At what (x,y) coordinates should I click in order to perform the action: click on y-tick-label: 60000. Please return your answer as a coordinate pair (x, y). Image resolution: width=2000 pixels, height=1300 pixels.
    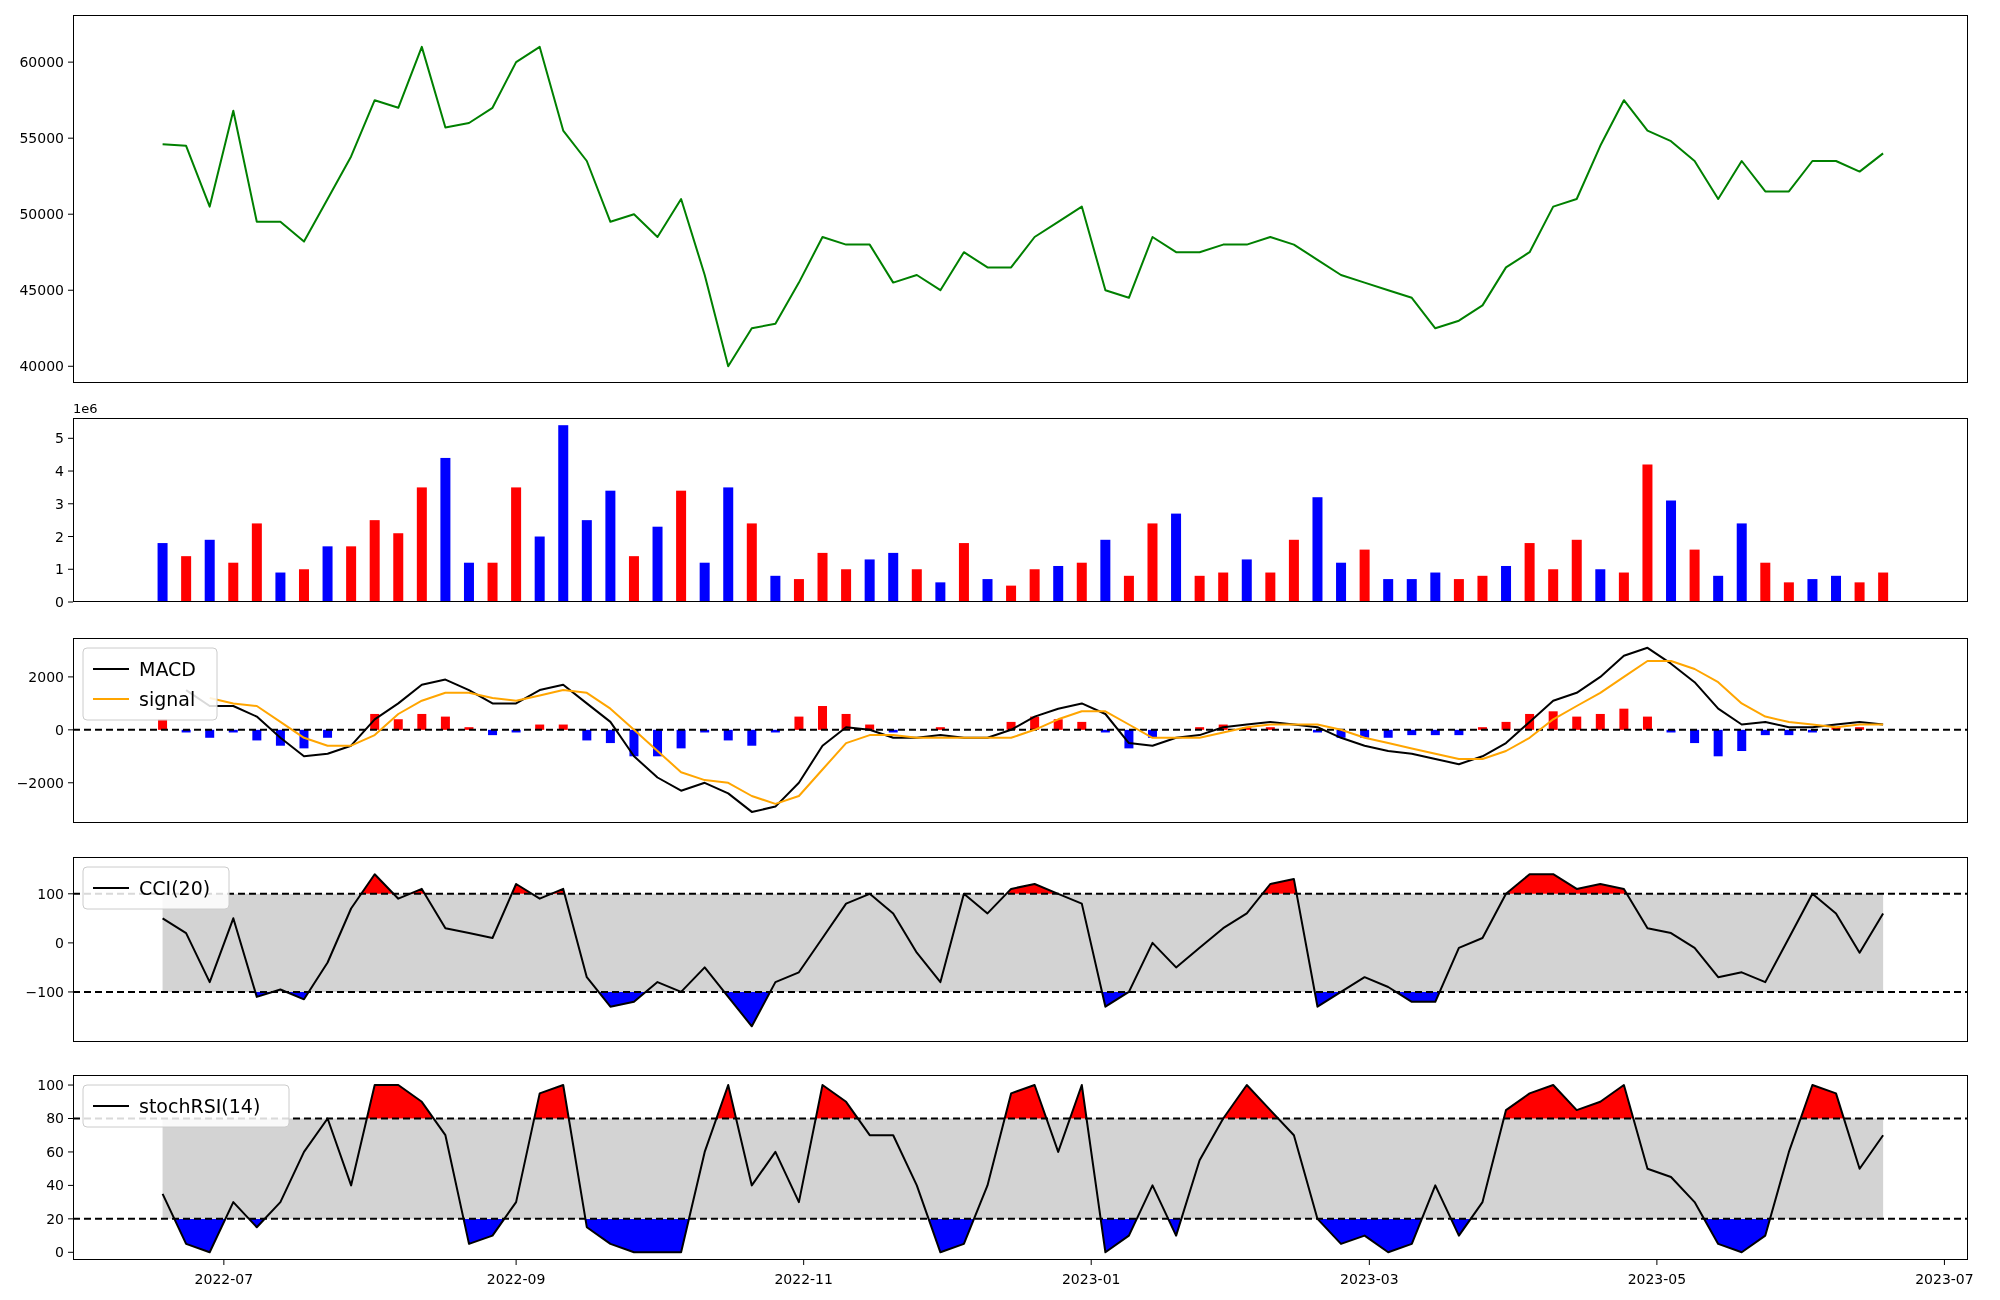
    Looking at the image, I should click on (41, 62).